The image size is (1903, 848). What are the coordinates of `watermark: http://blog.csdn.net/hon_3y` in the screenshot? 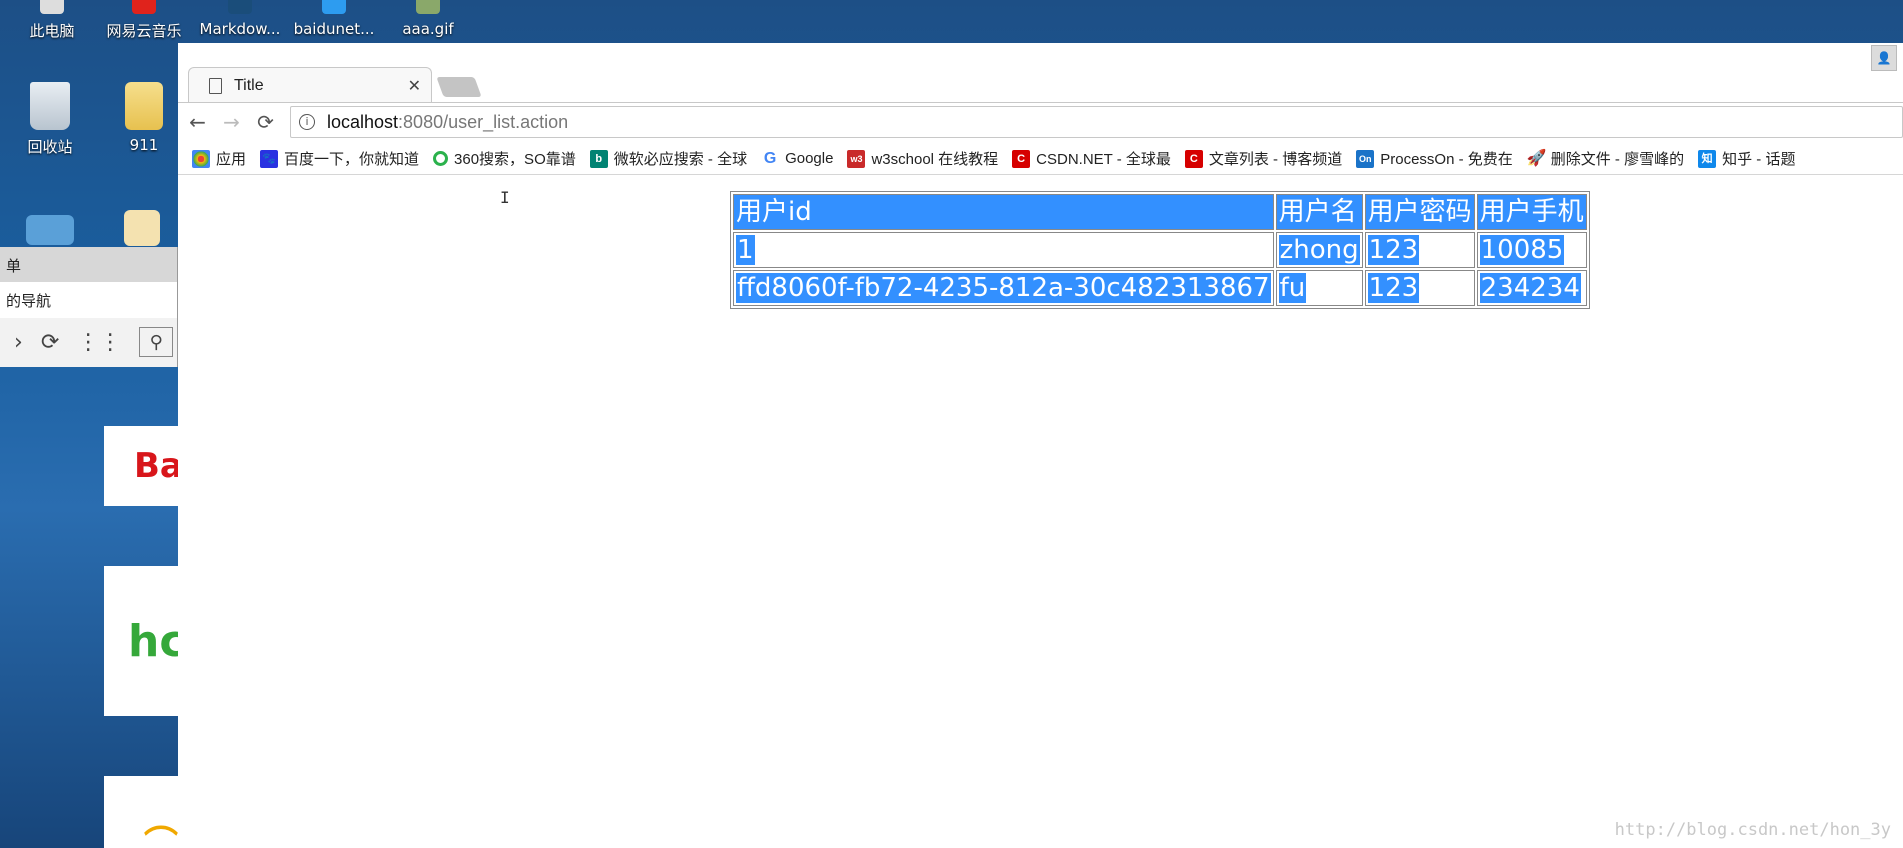 It's located at (1752, 830).